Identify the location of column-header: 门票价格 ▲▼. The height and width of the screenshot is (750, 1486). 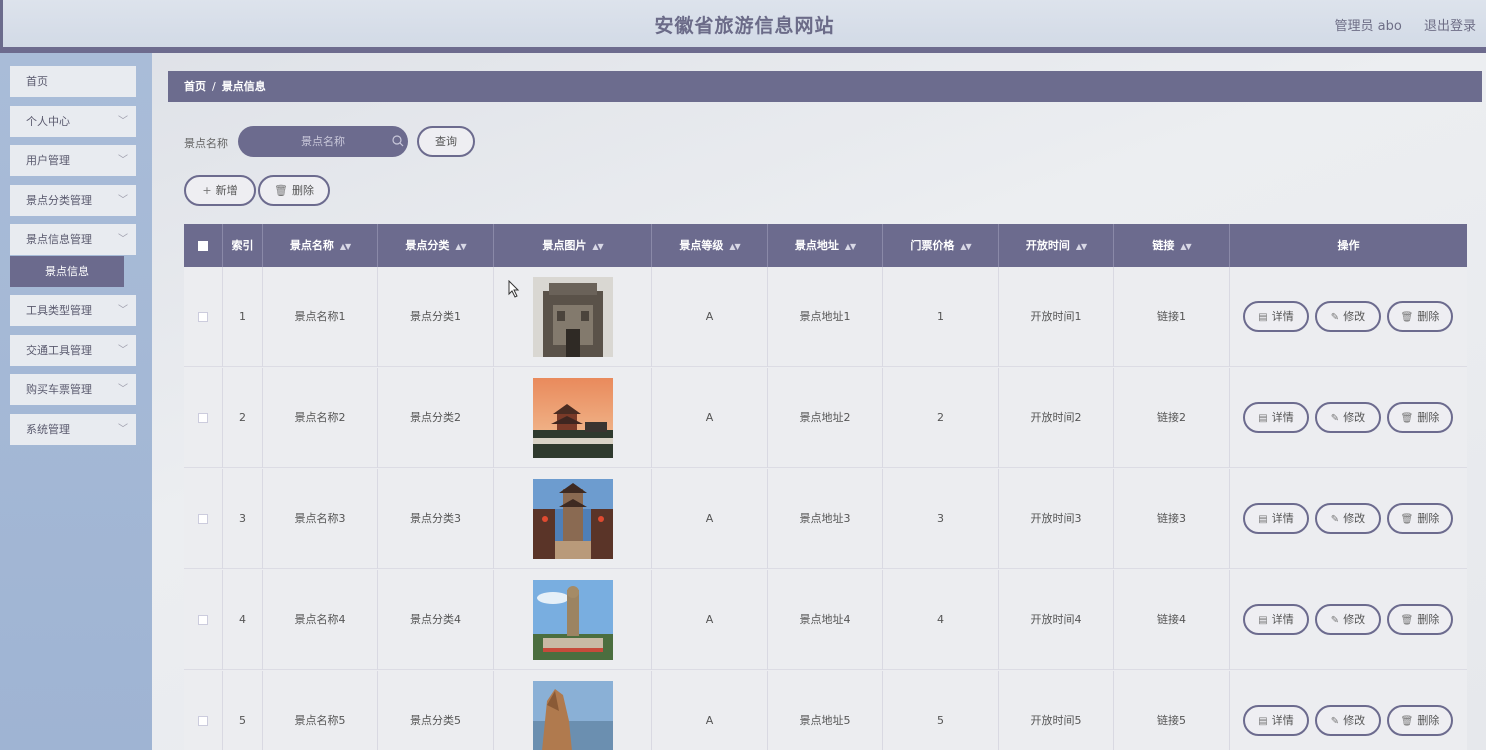
(941, 245).